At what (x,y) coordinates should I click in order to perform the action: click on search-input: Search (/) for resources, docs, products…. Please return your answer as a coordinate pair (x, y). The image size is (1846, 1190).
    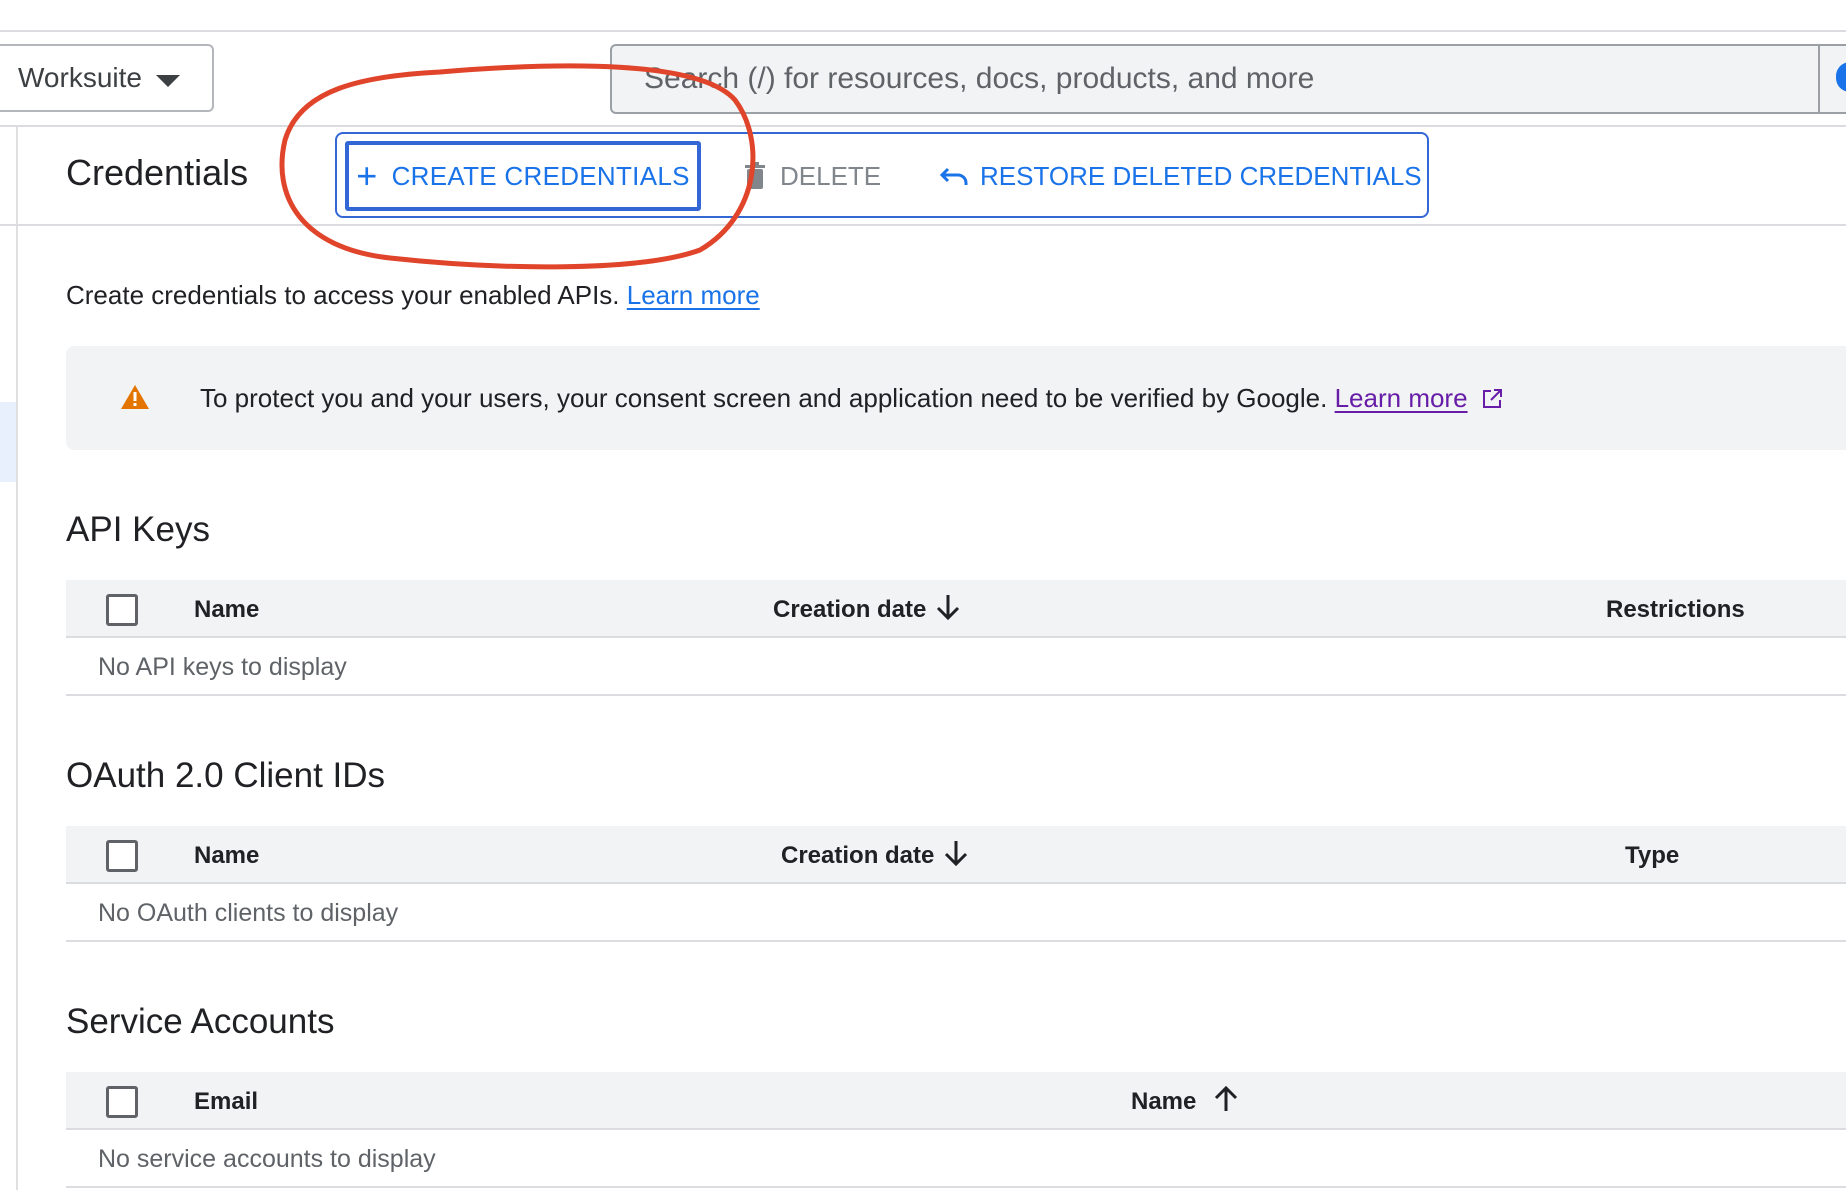
    Looking at the image, I should click on (1228, 79).